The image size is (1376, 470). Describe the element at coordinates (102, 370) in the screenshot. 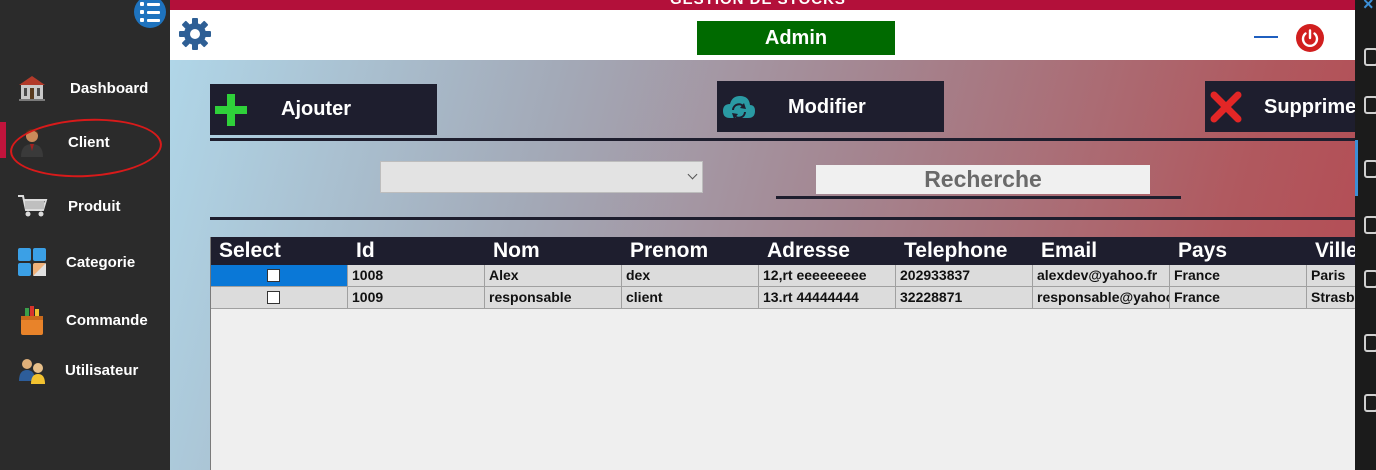

I see `sidebar-item-label: Utilisateur` at that location.